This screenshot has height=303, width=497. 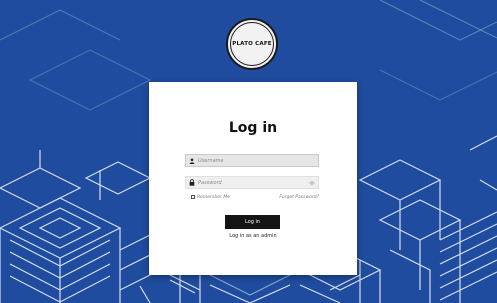 What do you see at coordinates (193, 197) in the screenshot?
I see `remember-checkbox` at bounding box center [193, 197].